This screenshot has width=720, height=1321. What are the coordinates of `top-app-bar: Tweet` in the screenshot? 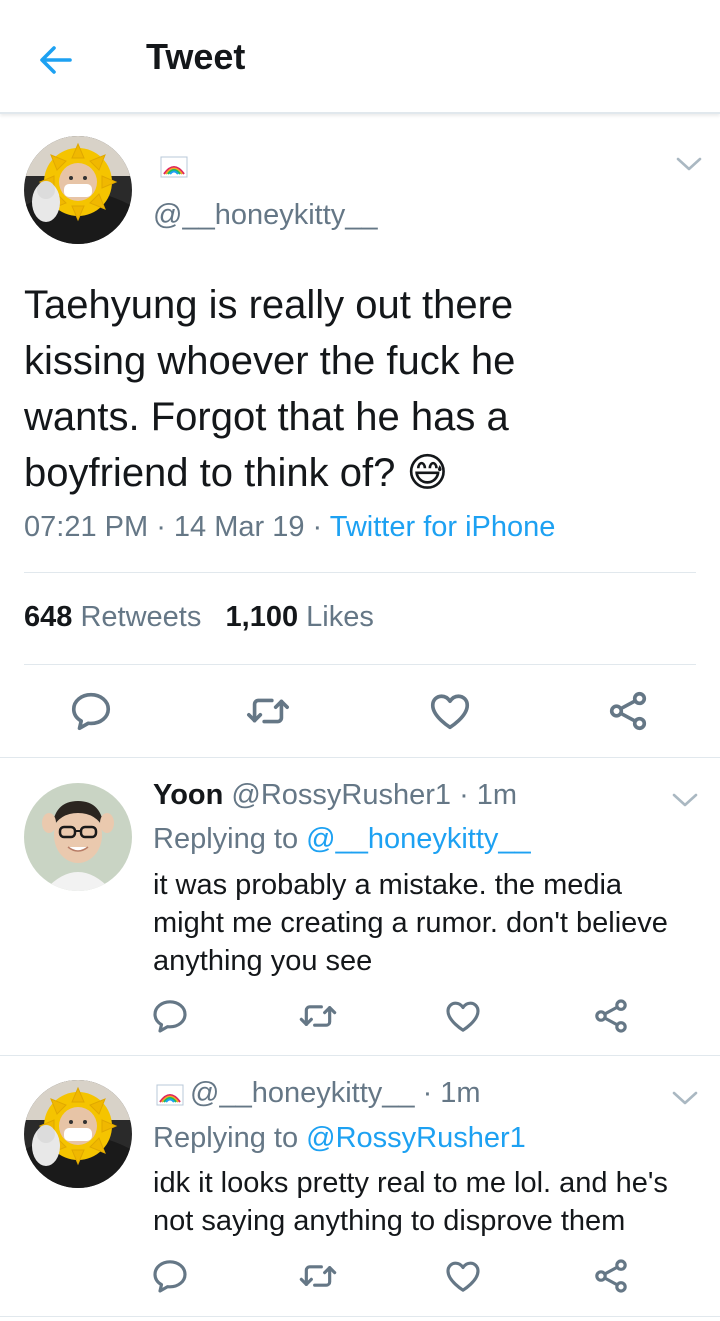 It's located at (360, 57).